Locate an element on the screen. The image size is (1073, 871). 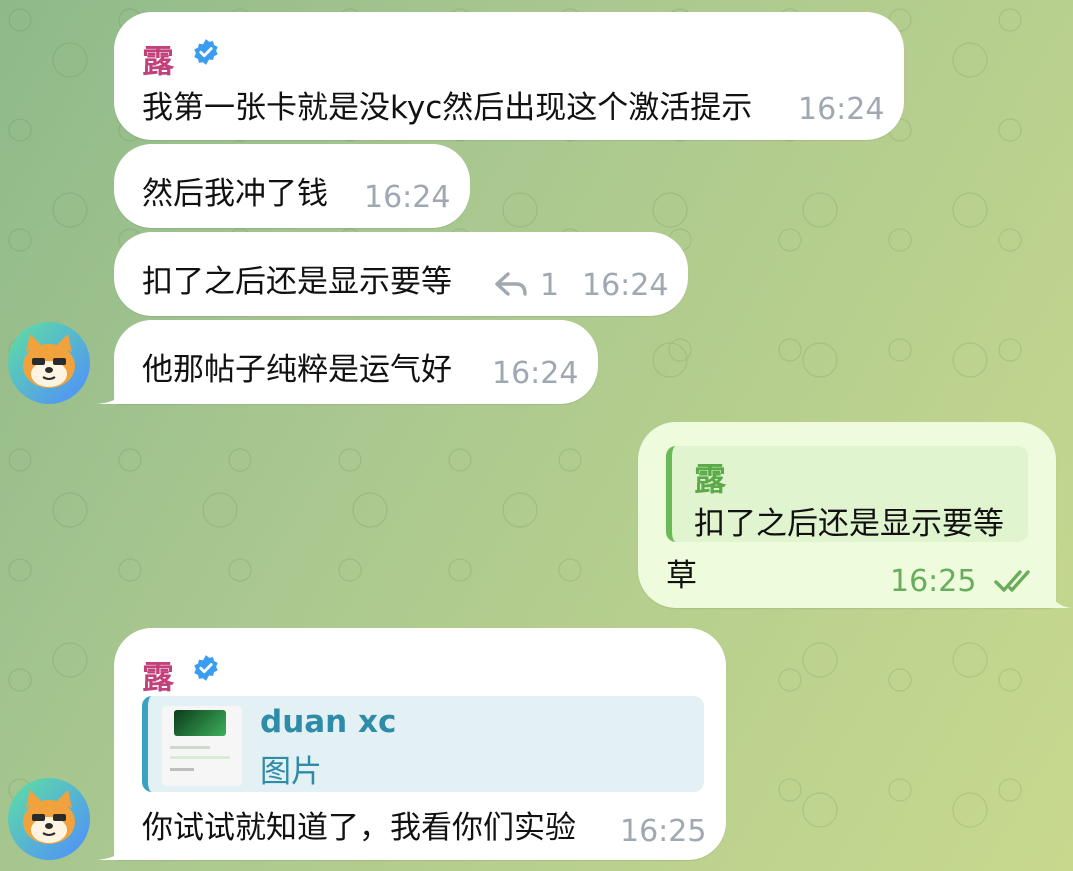
double-check-icon is located at coordinates (1012, 581).